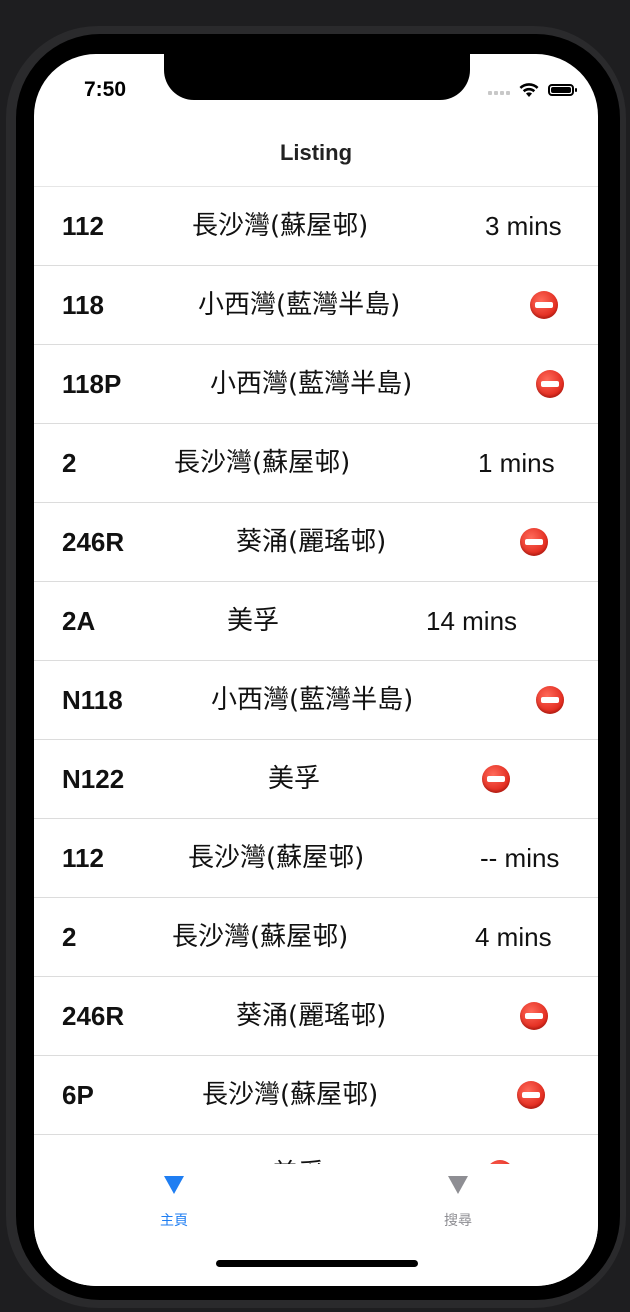  Describe the element at coordinates (499, 90) in the screenshot. I see `cellular-signal-icon` at that location.